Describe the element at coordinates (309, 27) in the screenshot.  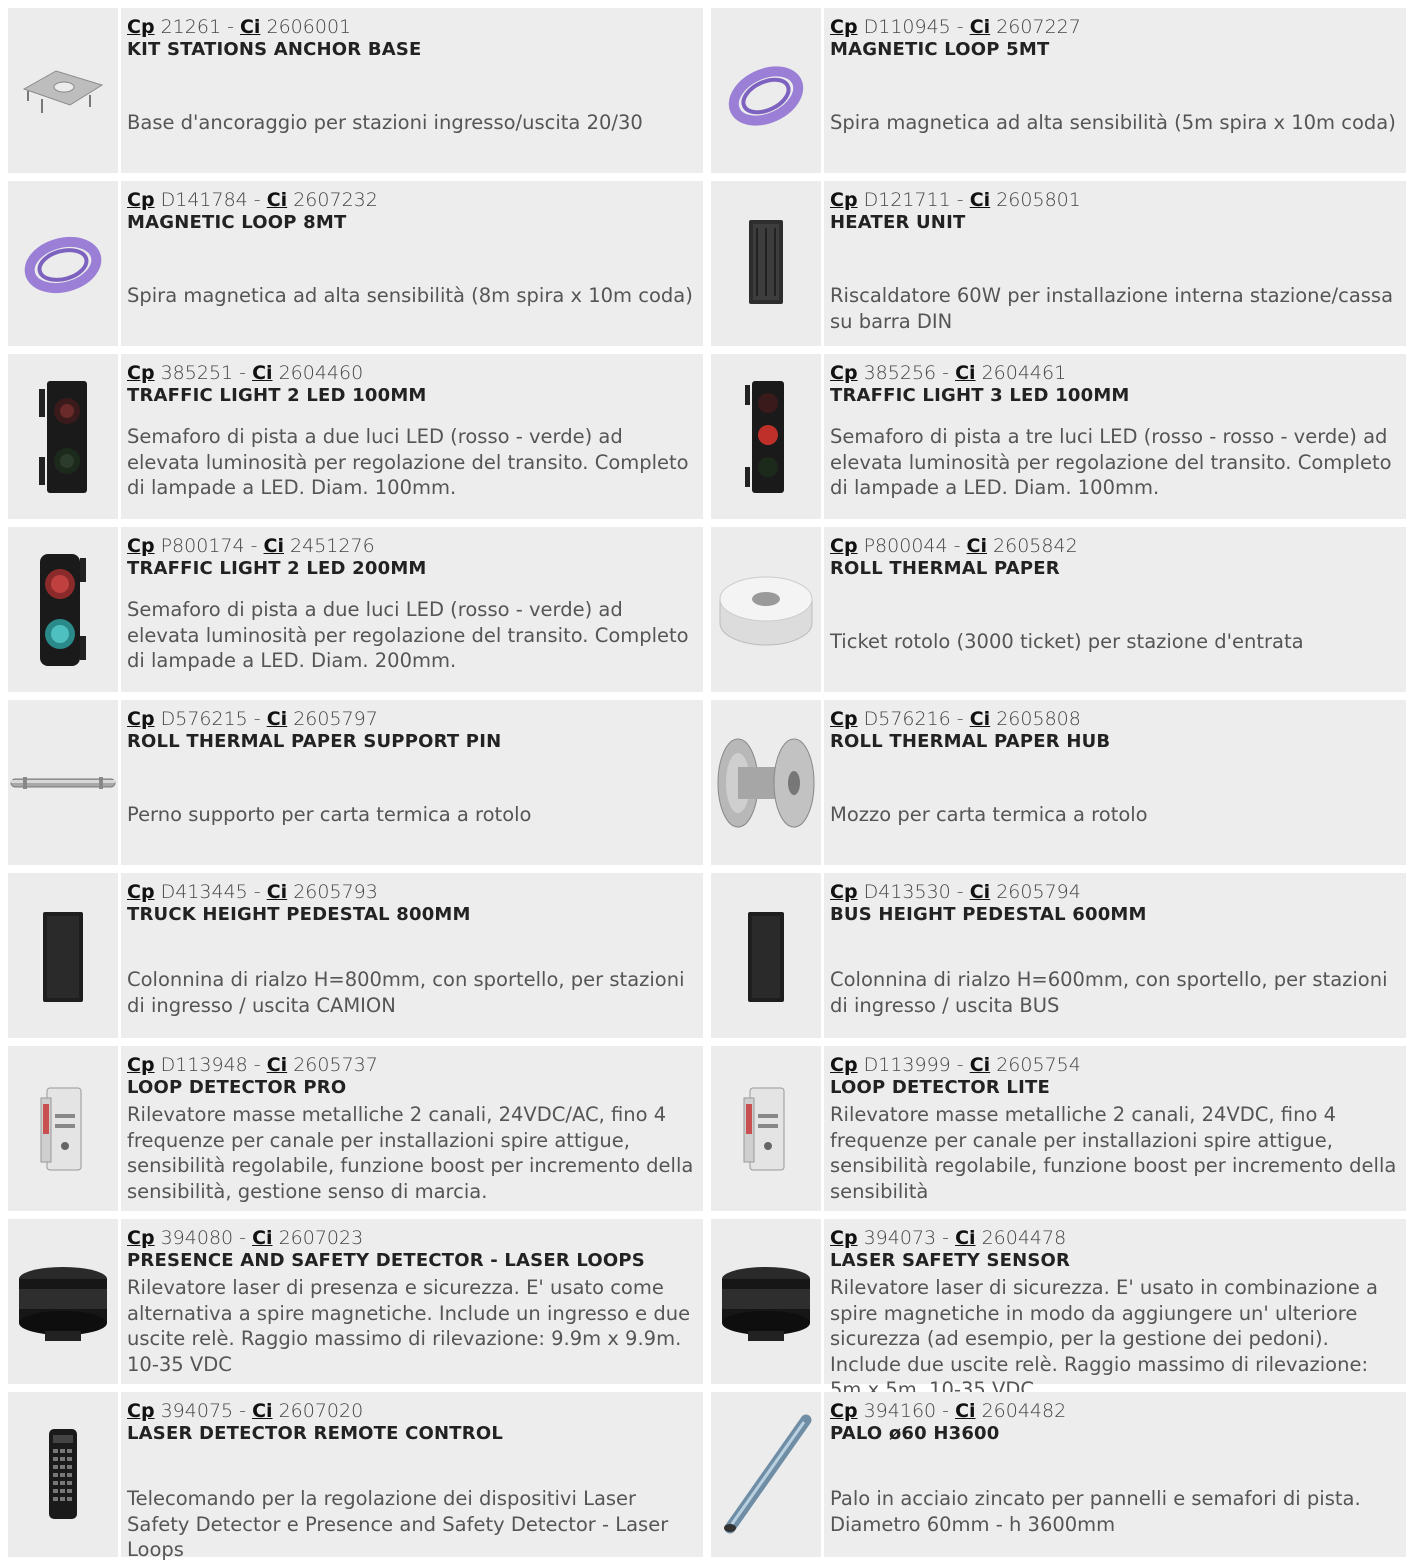
I see `ci-code: 2606001` at that location.